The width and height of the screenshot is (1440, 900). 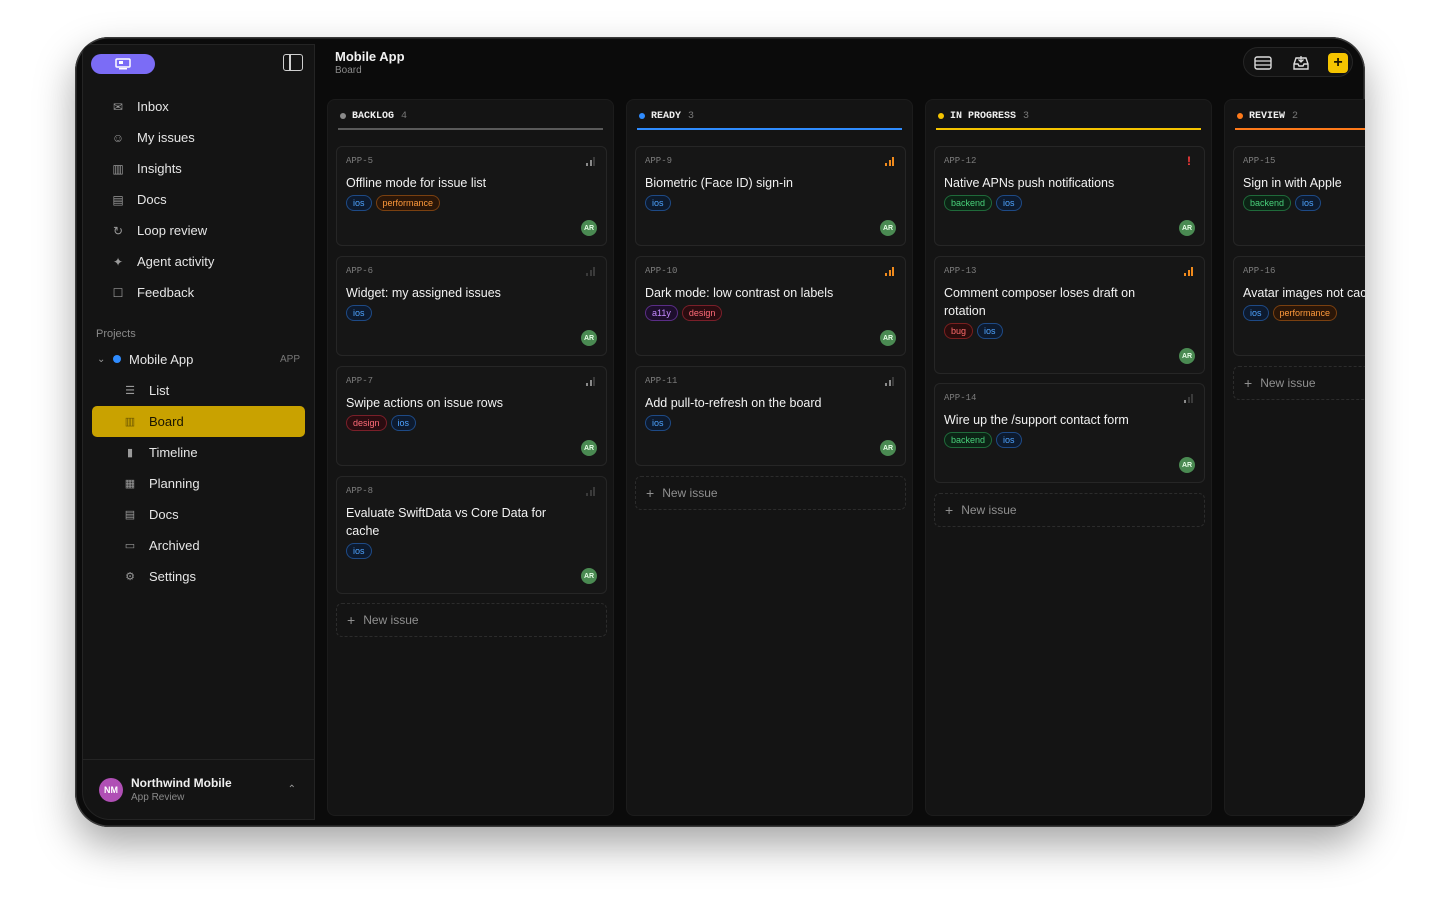 I want to click on chevron-up-icon: ⌃, so click(x=292, y=789).